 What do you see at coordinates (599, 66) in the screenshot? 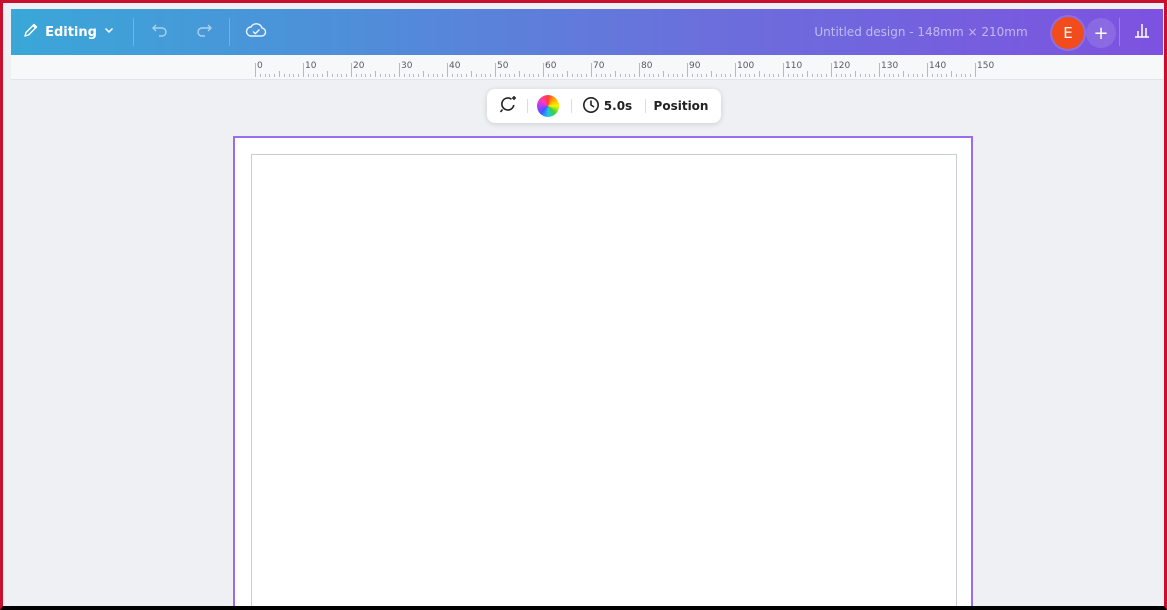
I see `ruler-label: 70` at bounding box center [599, 66].